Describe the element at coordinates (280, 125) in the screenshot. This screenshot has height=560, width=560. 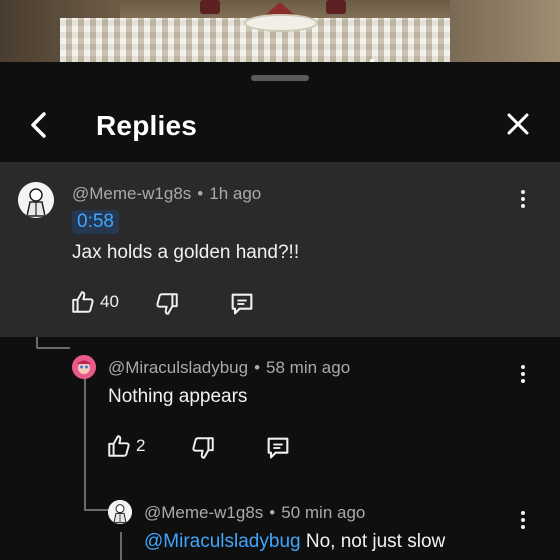
I see `sheet-header: Replies` at that location.